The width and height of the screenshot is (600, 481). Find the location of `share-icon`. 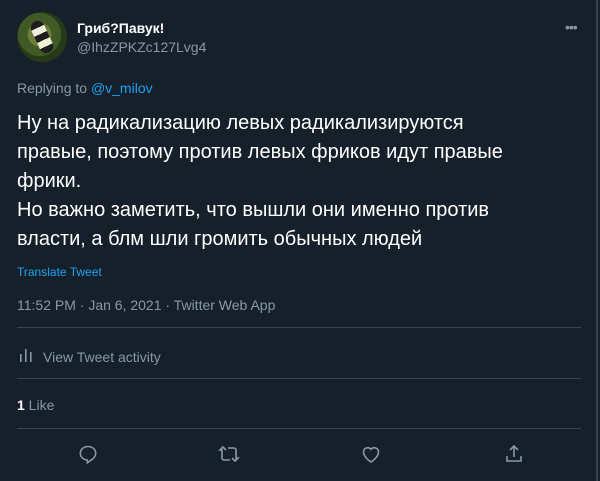

share-icon is located at coordinates (514, 454).